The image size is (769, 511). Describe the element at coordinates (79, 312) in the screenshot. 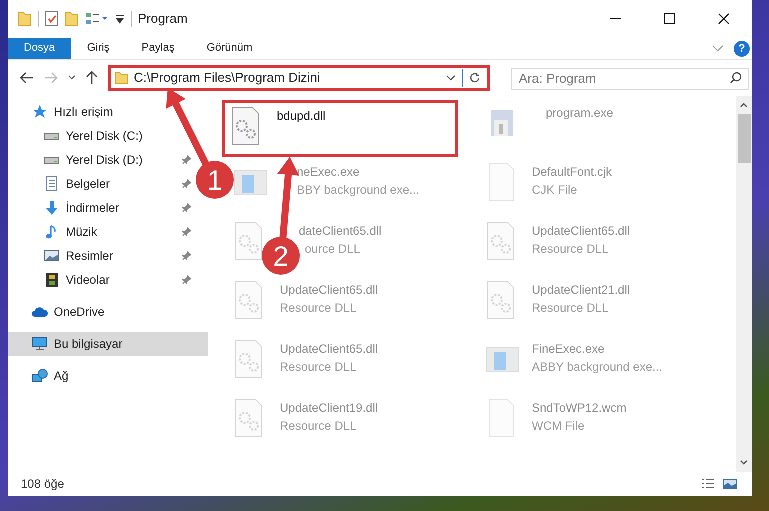

I see `sidebar-item: OneDrive` at that location.